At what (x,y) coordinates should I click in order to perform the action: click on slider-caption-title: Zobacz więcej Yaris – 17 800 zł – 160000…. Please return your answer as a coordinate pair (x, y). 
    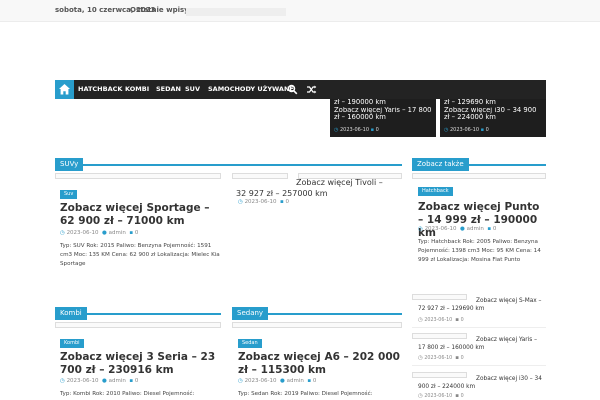
    Looking at the image, I should click on (383, 115).